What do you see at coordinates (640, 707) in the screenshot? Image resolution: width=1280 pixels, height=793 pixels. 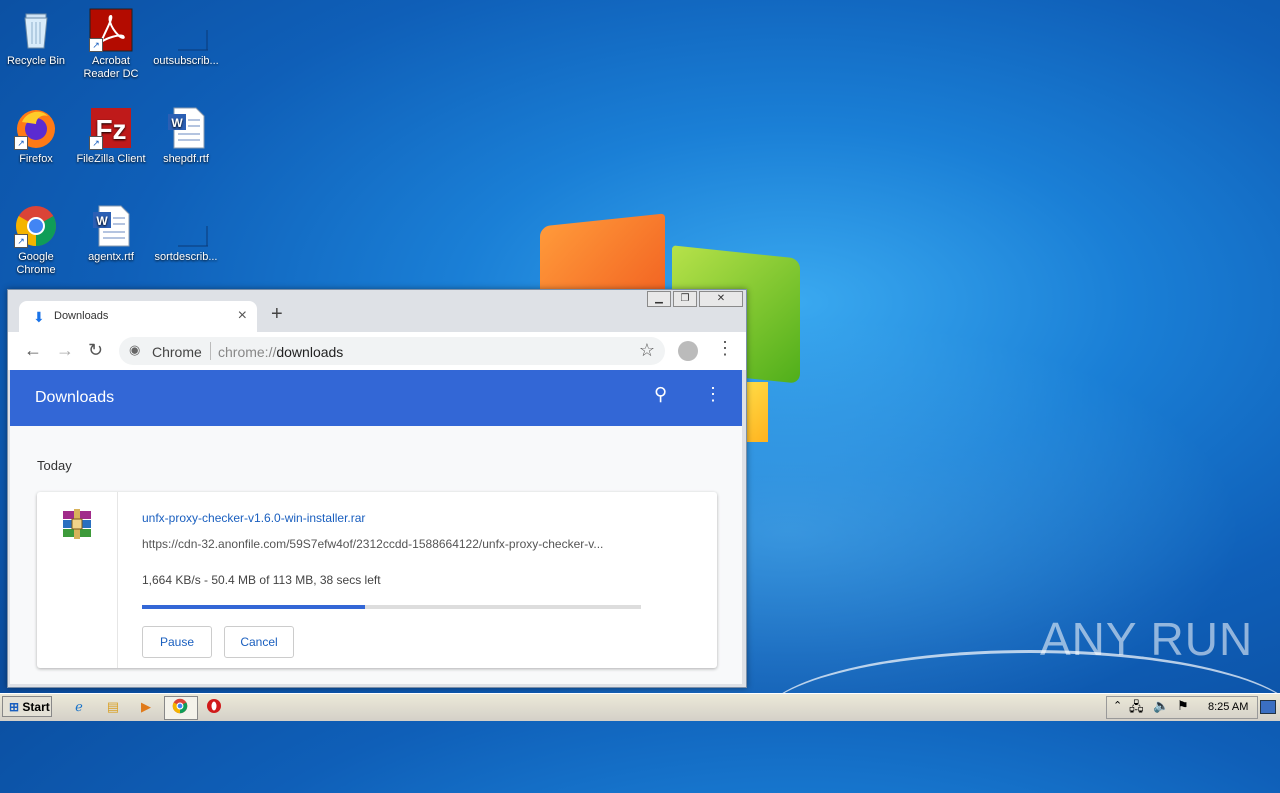 I see `taskbar: ⊞ Start ℯ ▤ ▶ ⌃ 🖧 🔈 ⚑ 8:25 AM` at bounding box center [640, 707].